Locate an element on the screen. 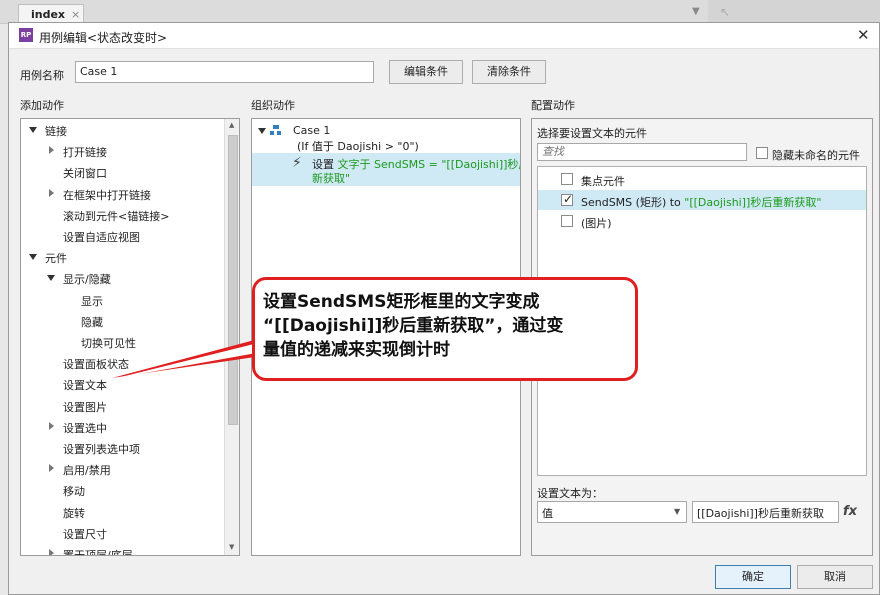 The image size is (880, 595). annotation-line-2: “[[Daojishi]]秒后重新获取”，通过变 is located at coordinates (413, 326).